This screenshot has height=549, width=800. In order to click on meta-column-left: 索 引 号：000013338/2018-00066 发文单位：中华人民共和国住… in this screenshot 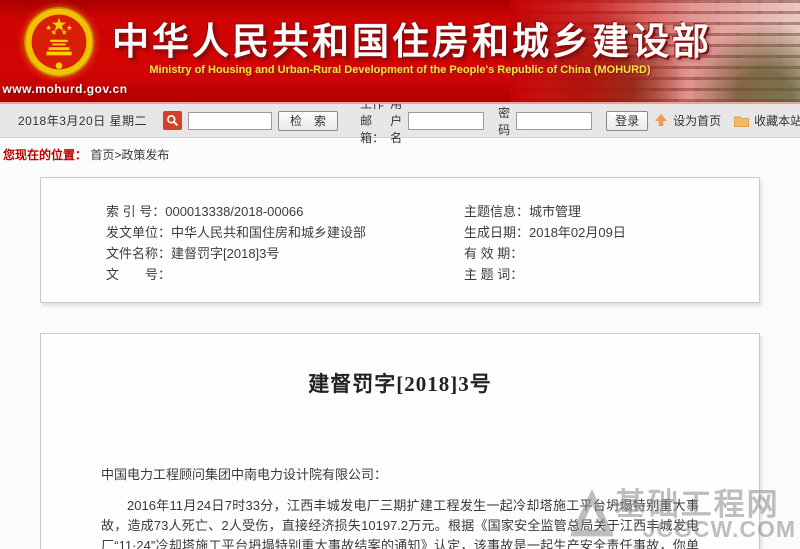, I will do `click(285, 253)`.